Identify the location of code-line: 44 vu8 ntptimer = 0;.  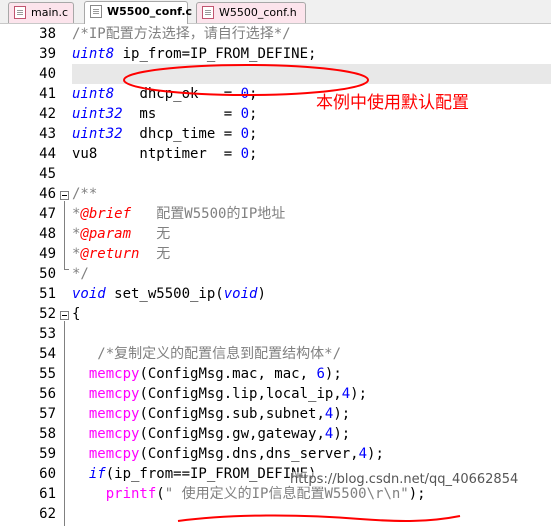
(275, 154).